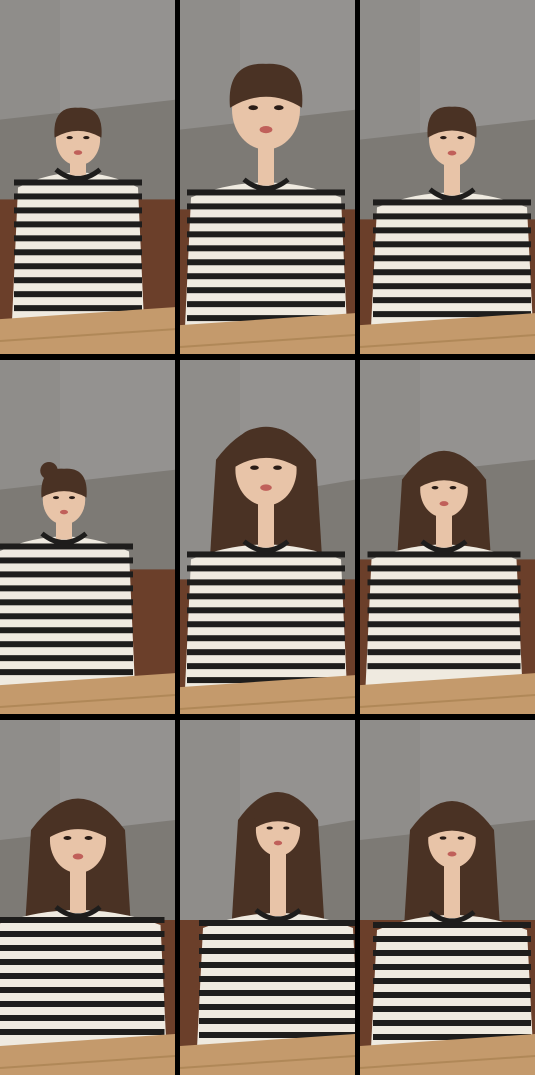  What do you see at coordinates (49, 470) in the screenshot?
I see `hair-bun` at bounding box center [49, 470].